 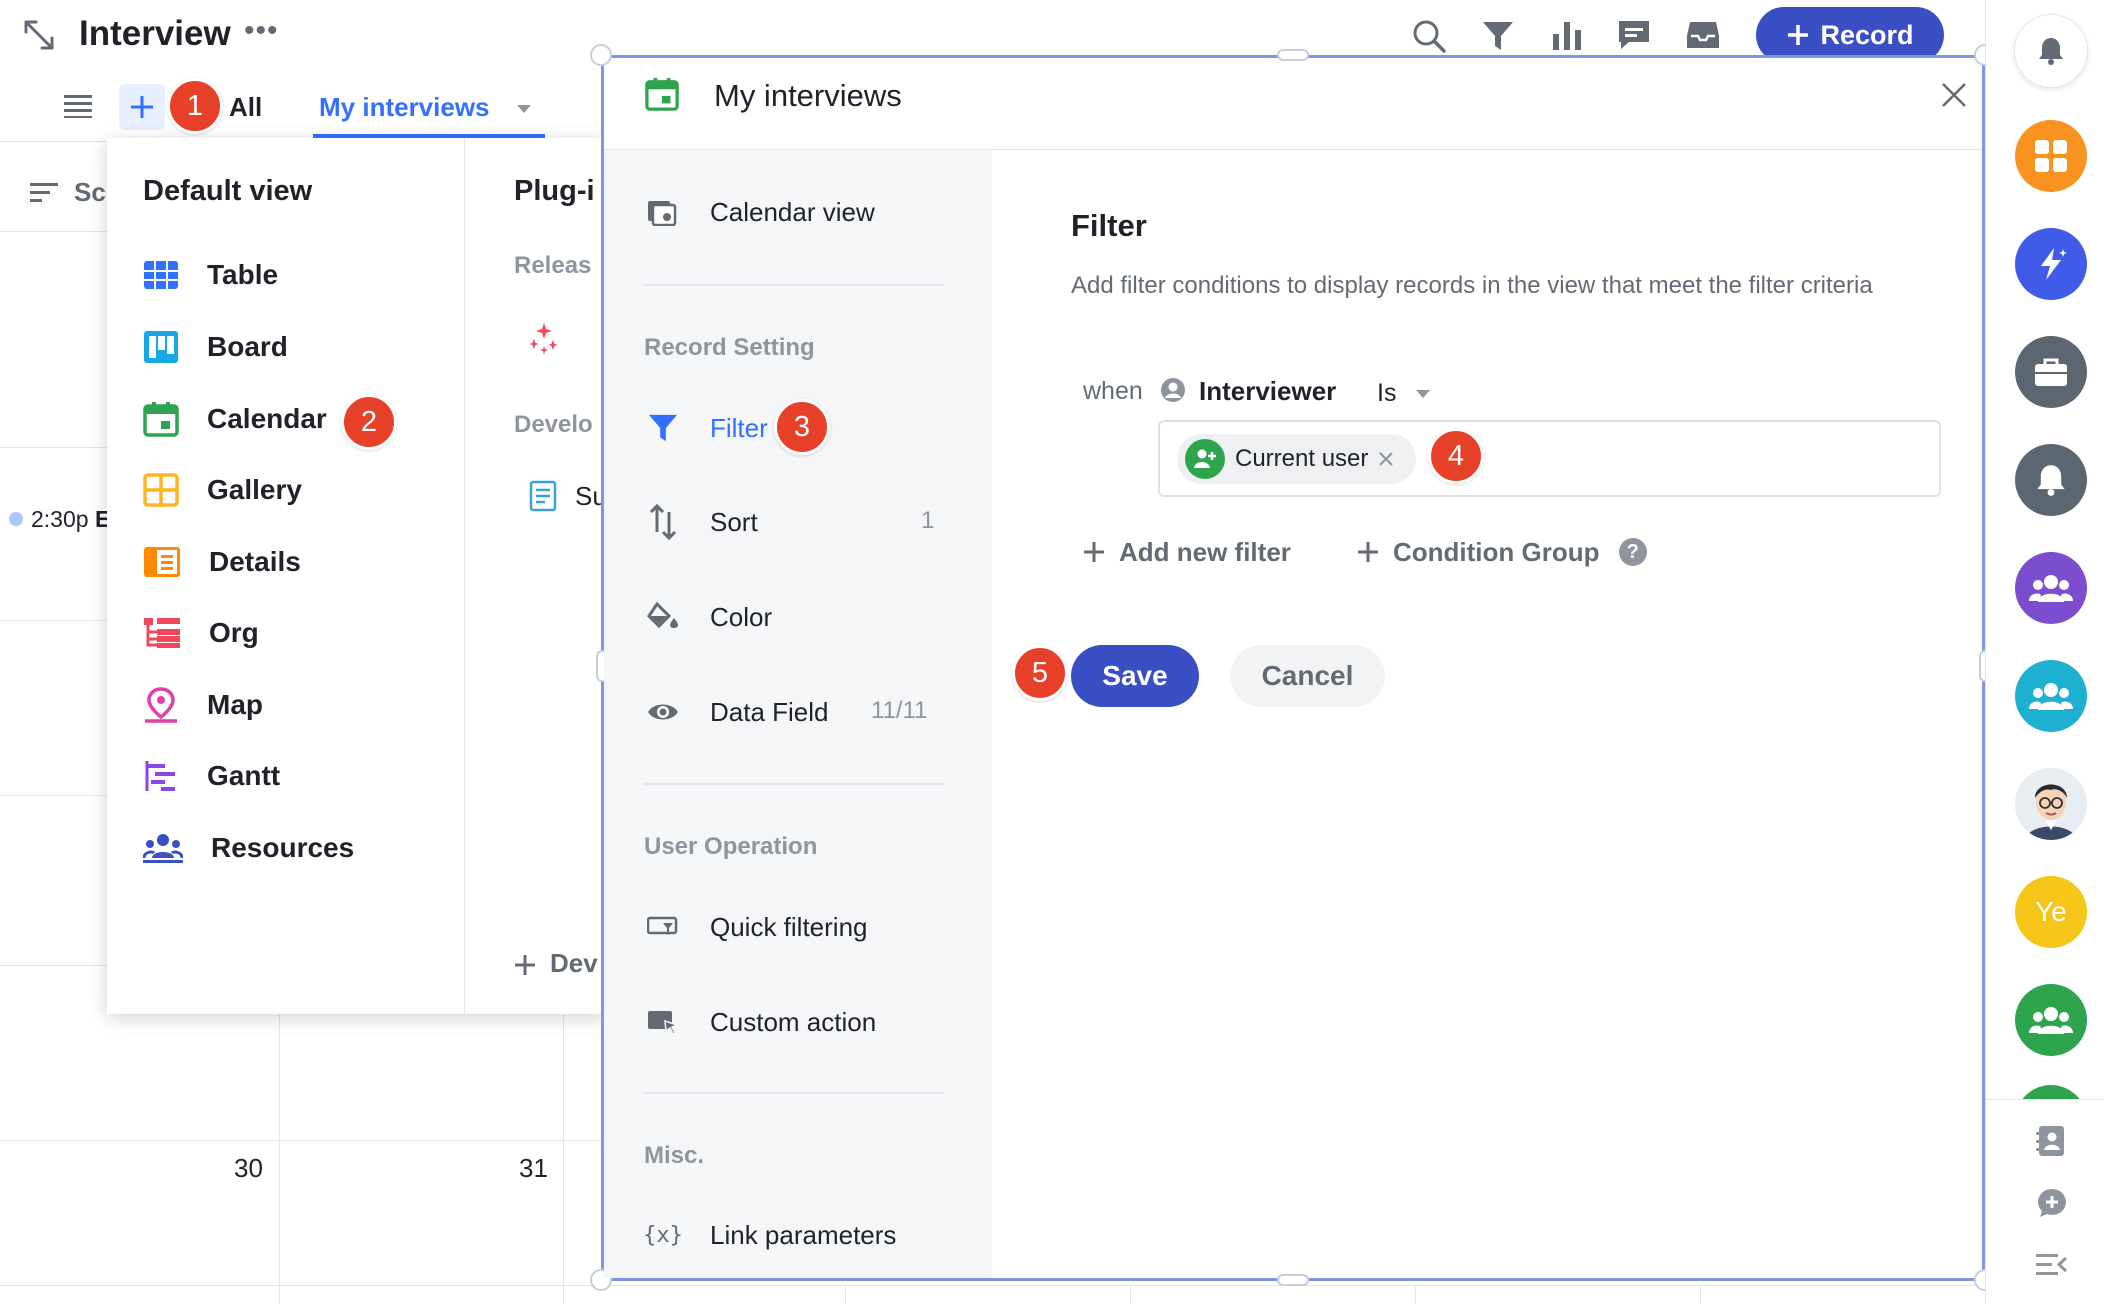 I want to click on add-chat-icon, so click(x=2052, y=1203).